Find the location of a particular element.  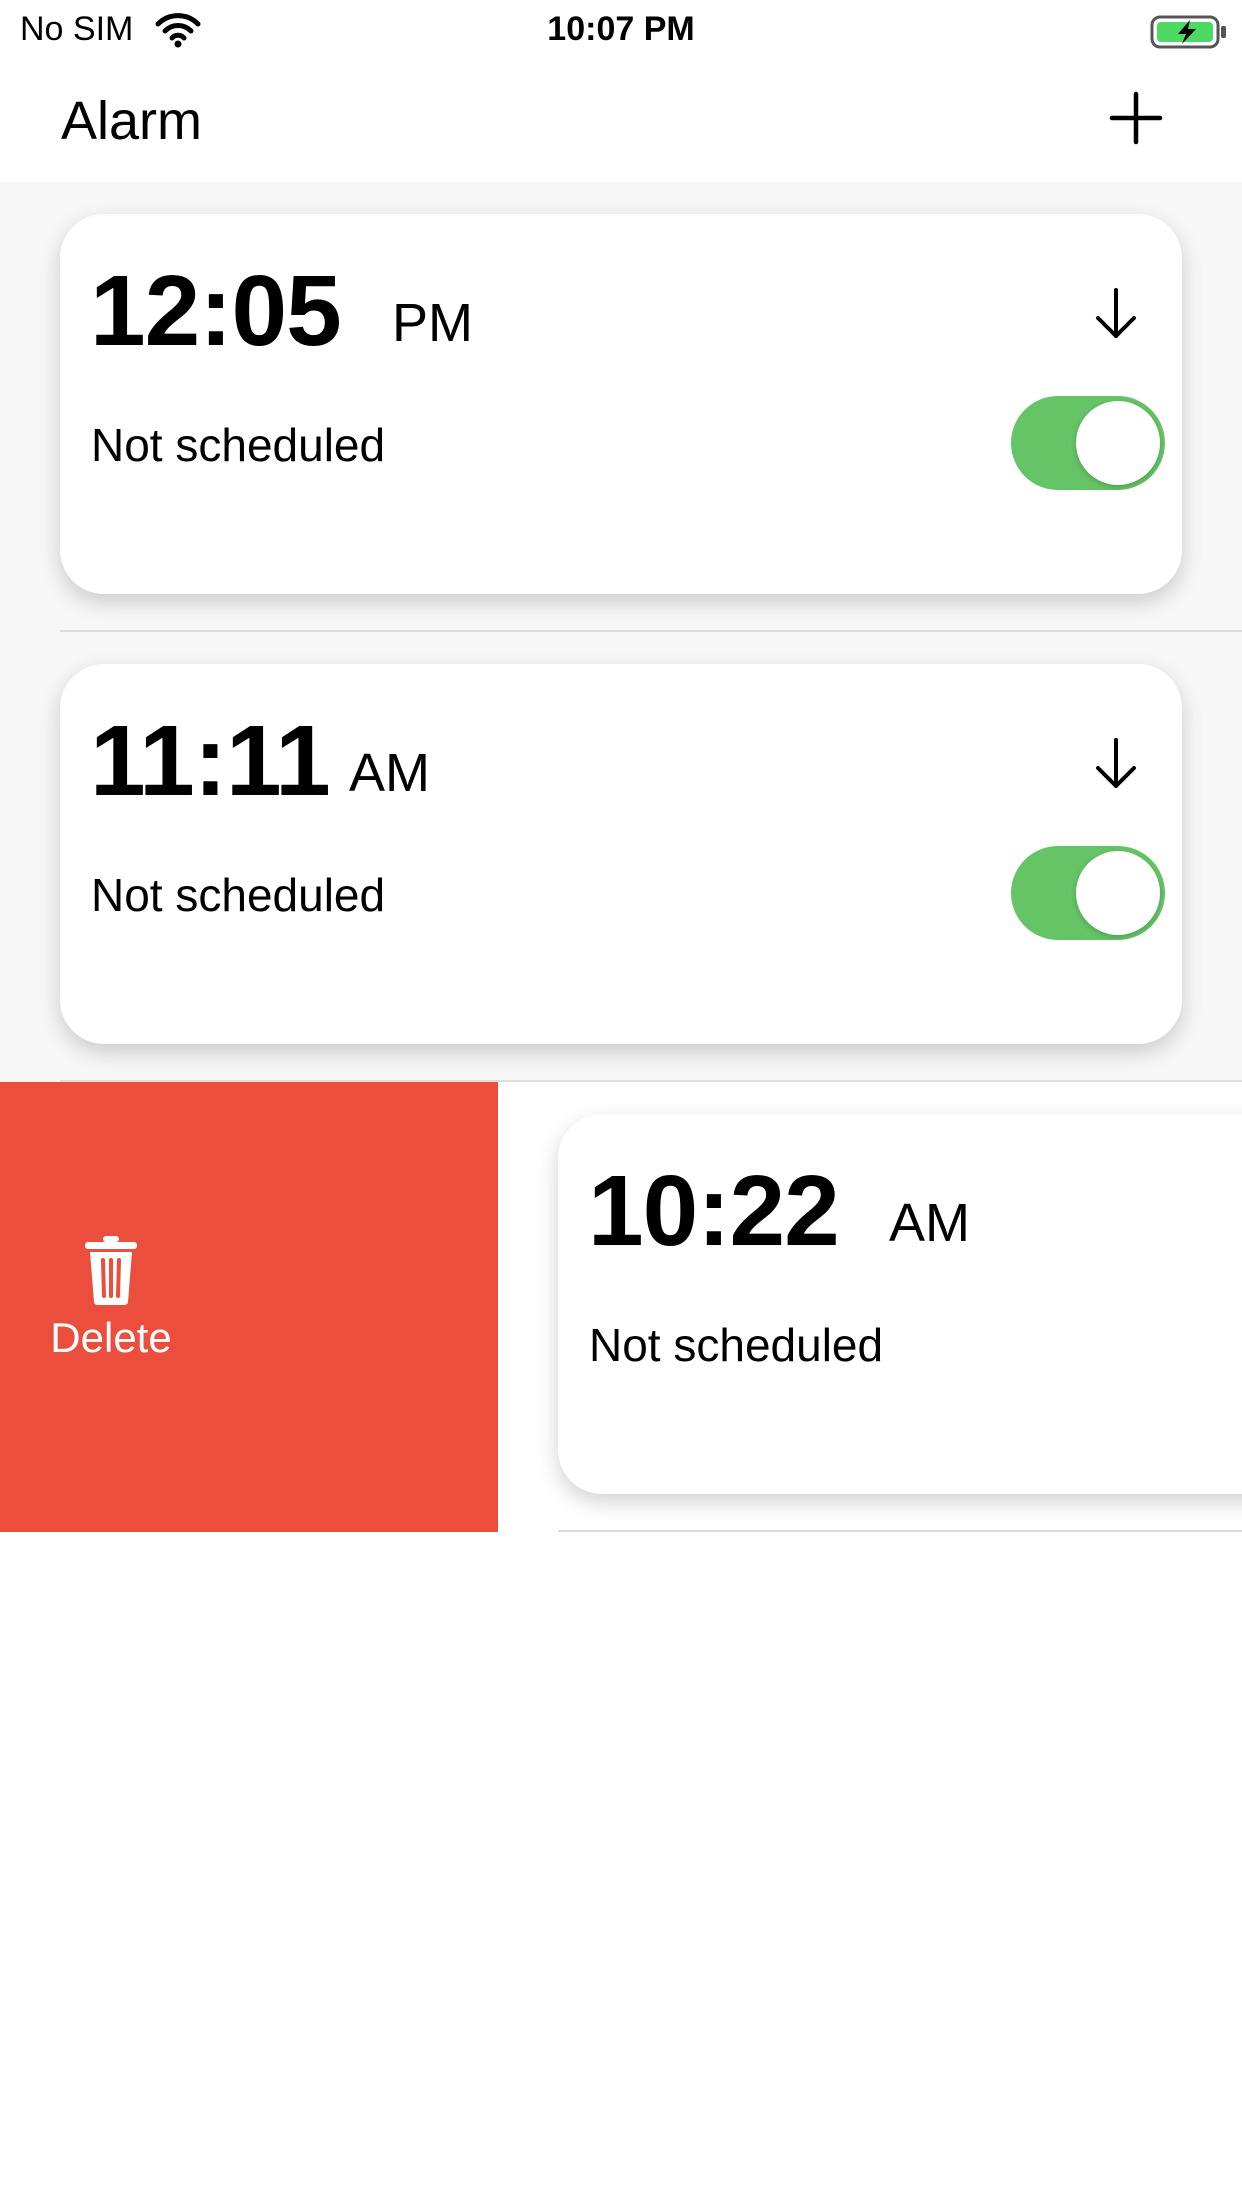

battery-charging-icon is located at coordinates (1188, 32).